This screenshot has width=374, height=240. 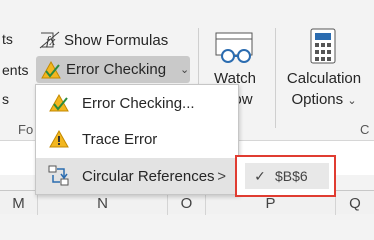 I want to click on circular-reference-icon, so click(x=59, y=176).